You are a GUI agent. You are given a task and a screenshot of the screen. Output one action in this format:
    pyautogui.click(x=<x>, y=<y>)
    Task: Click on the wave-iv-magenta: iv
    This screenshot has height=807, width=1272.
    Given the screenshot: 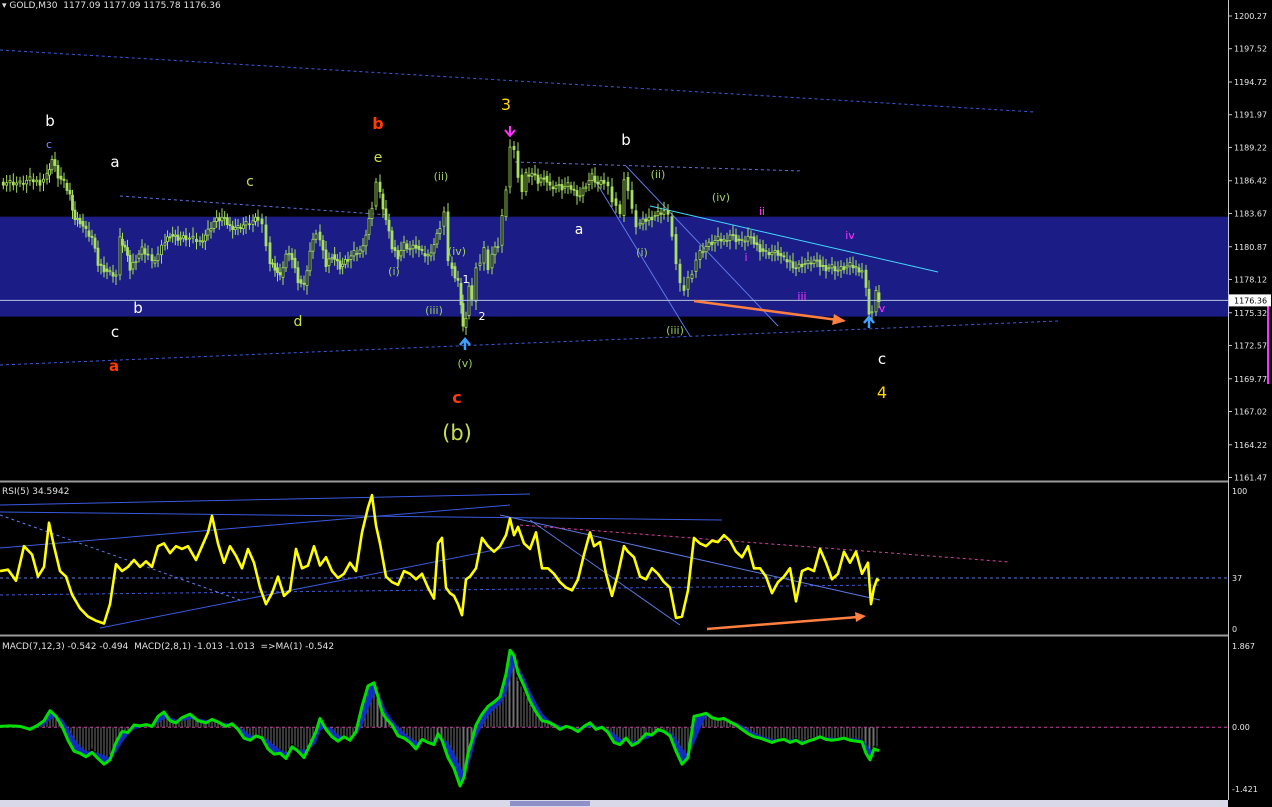 What is the action you would take?
    pyautogui.click(x=850, y=235)
    